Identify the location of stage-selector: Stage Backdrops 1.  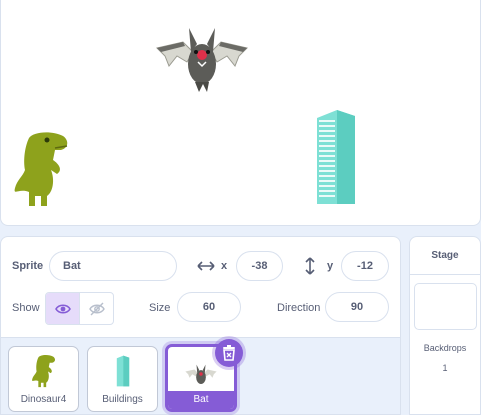
(445, 325).